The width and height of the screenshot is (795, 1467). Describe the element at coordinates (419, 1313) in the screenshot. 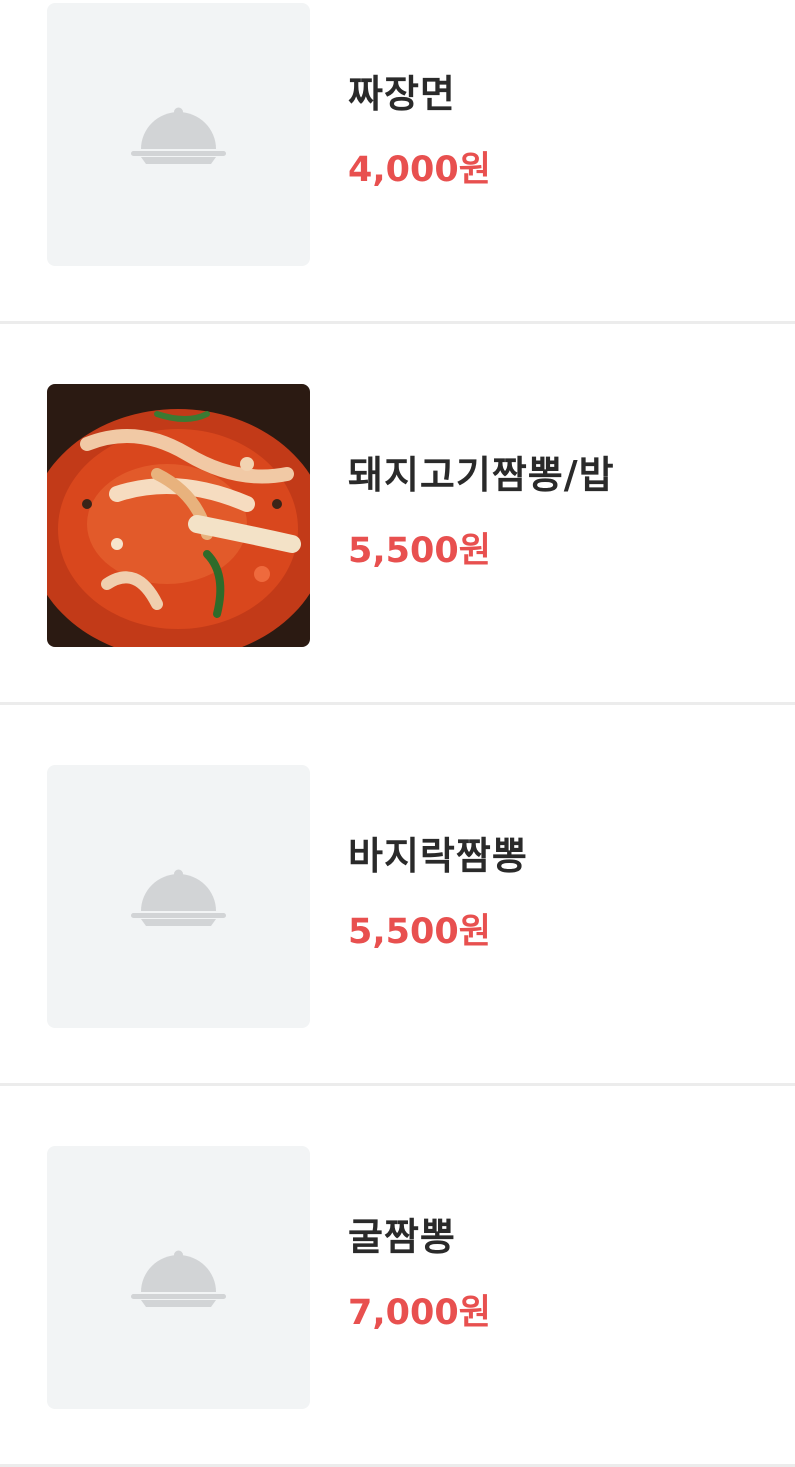

I see `menu-item-price: 7,000원` at that location.